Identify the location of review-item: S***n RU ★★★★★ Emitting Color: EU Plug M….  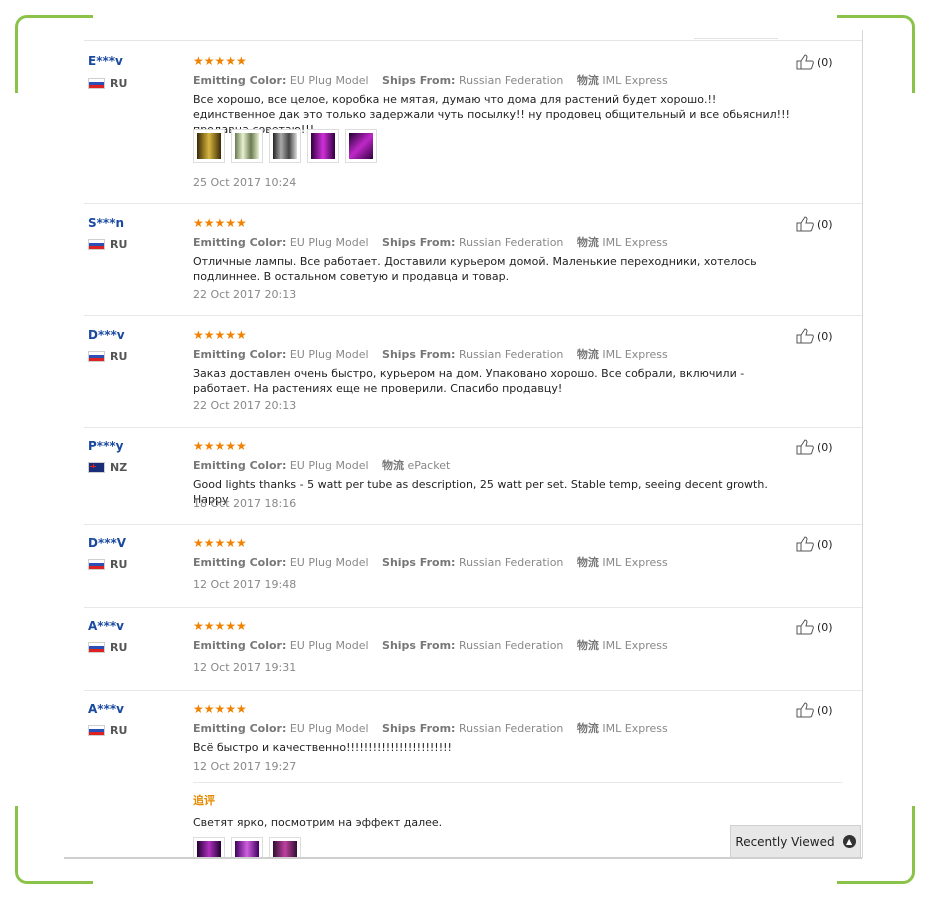
(473, 259).